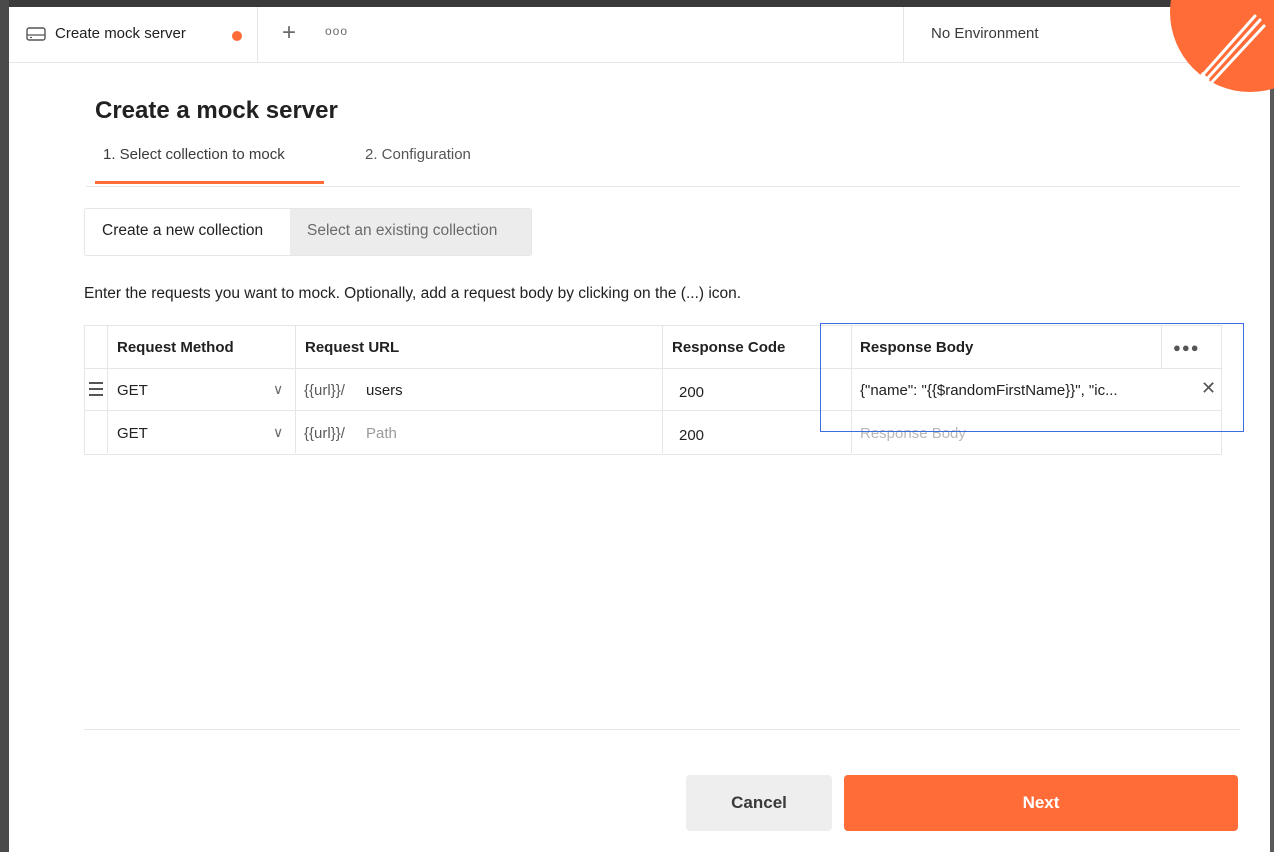 The height and width of the screenshot is (852, 1274). I want to click on step-select-collection: 1. Select collection to mock, so click(194, 154).